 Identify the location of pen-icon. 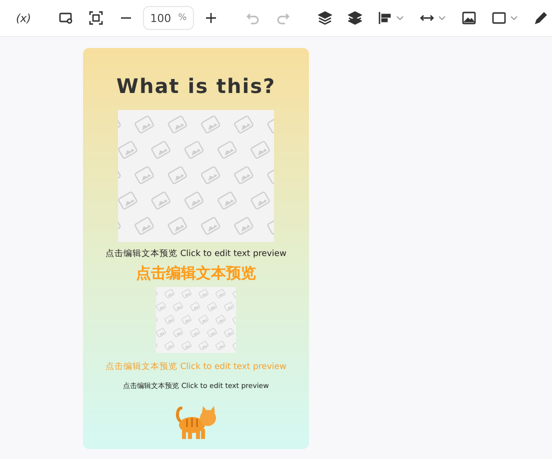
(541, 18).